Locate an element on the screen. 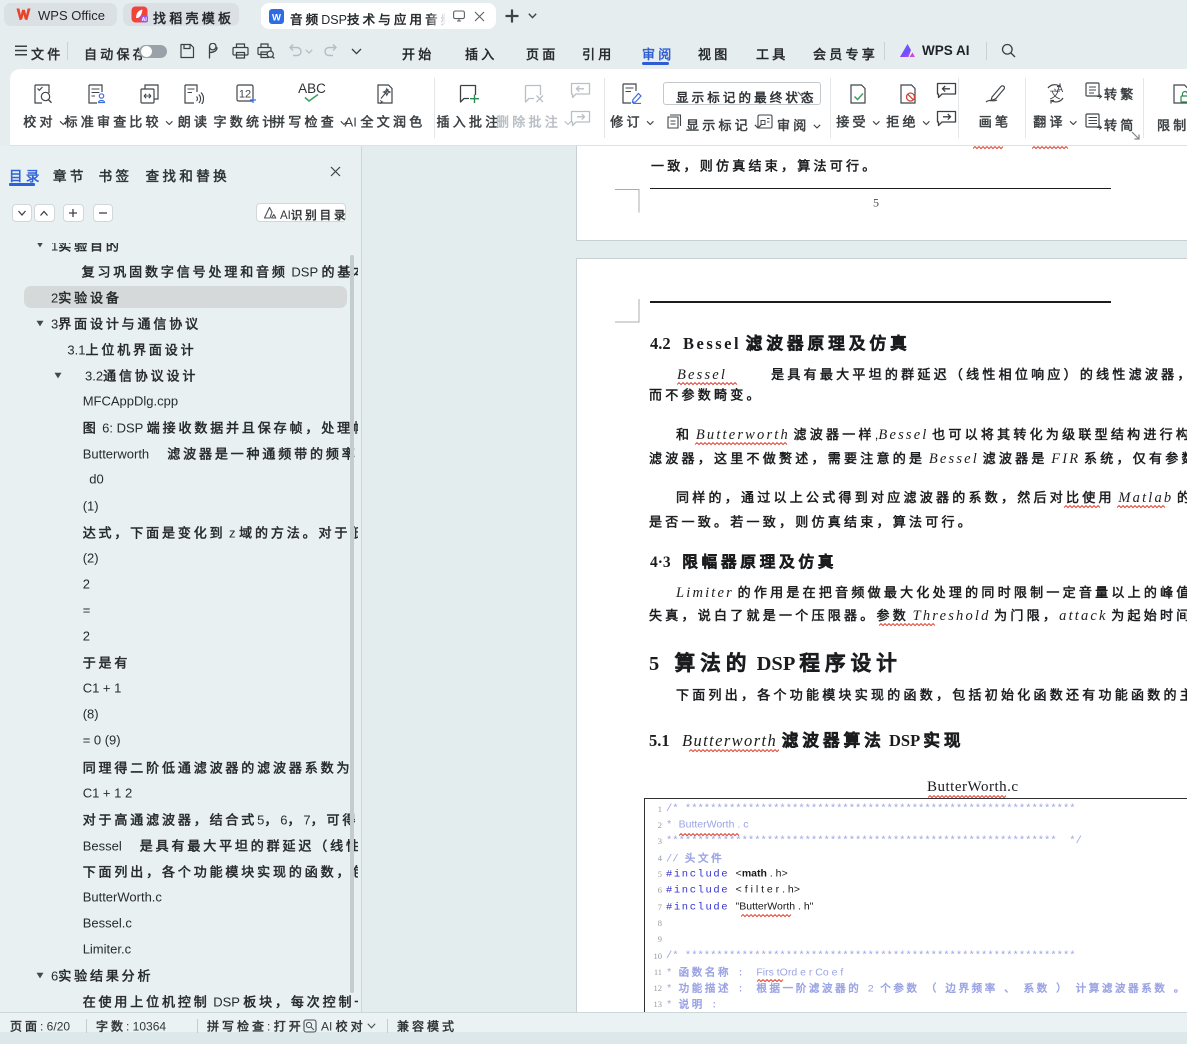  svg-text: AI is located at coordinates (145, 20).